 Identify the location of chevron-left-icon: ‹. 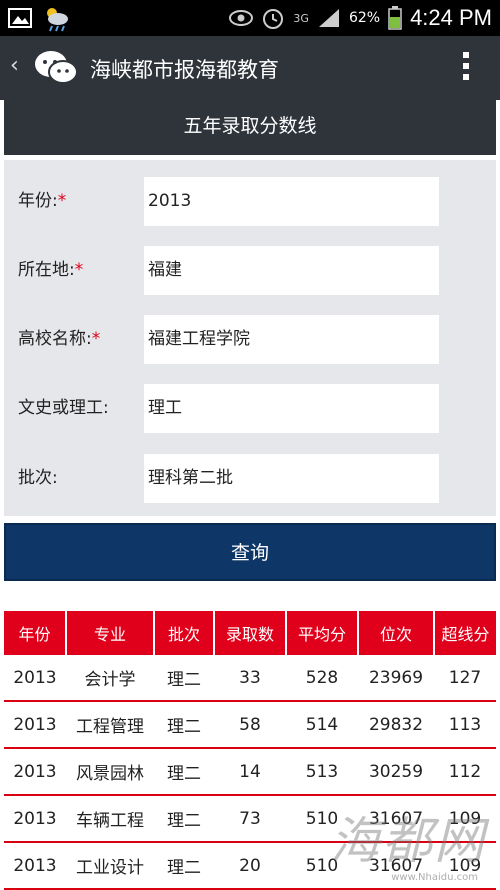
(14, 65).